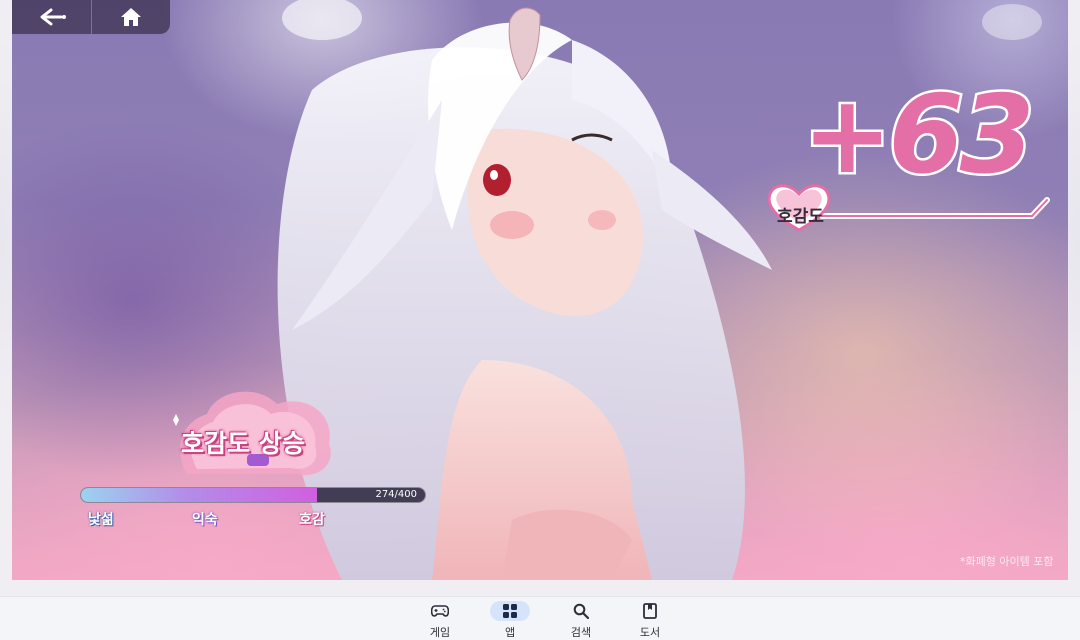 The height and width of the screenshot is (640, 1080). I want to click on tab-search-label: 검색, so click(581, 632).